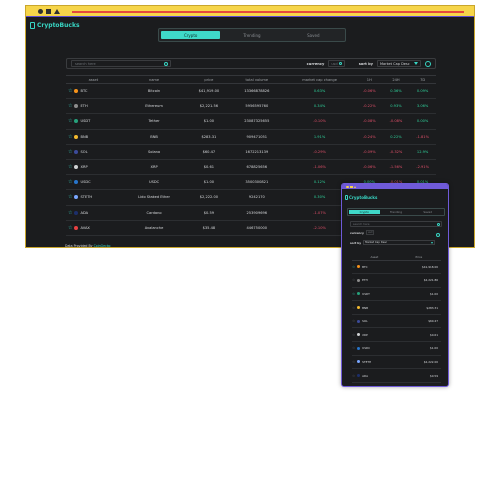 The width and height of the screenshot is (500, 500). Describe the element at coordinates (369, 152) in the screenshot. I see `coin-1h: -0.09%` at that location.